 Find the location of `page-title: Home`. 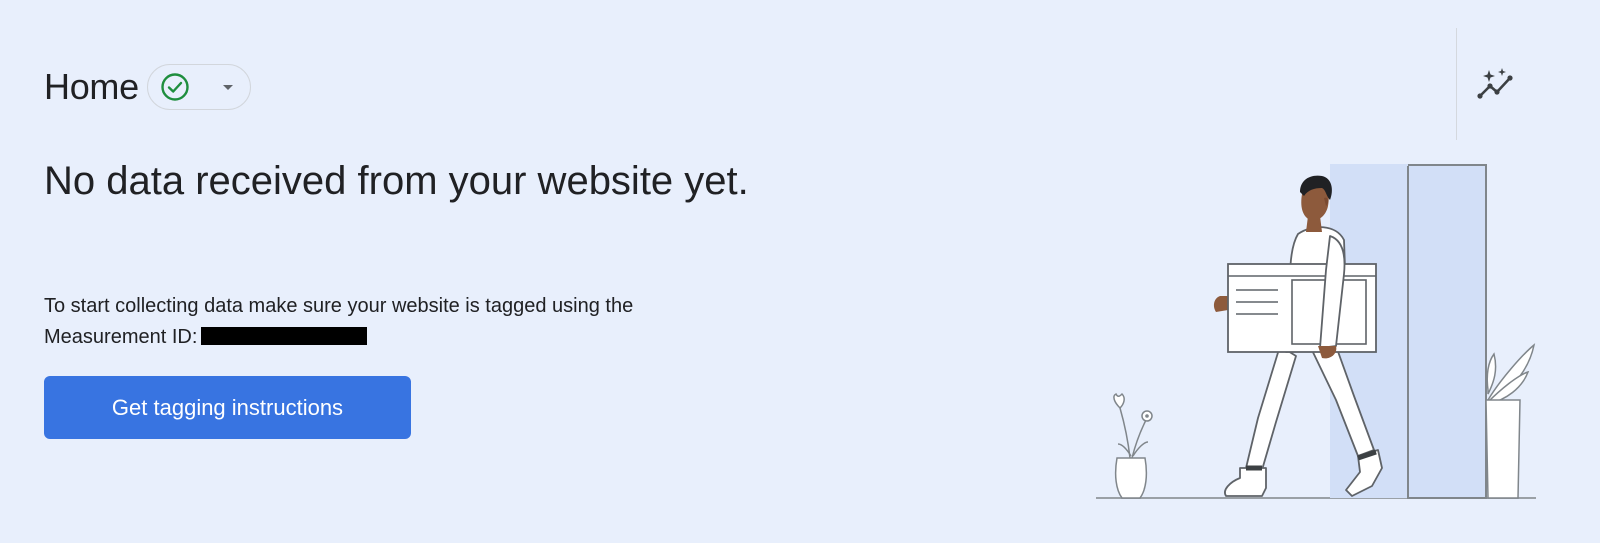

page-title: Home is located at coordinates (91, 86).